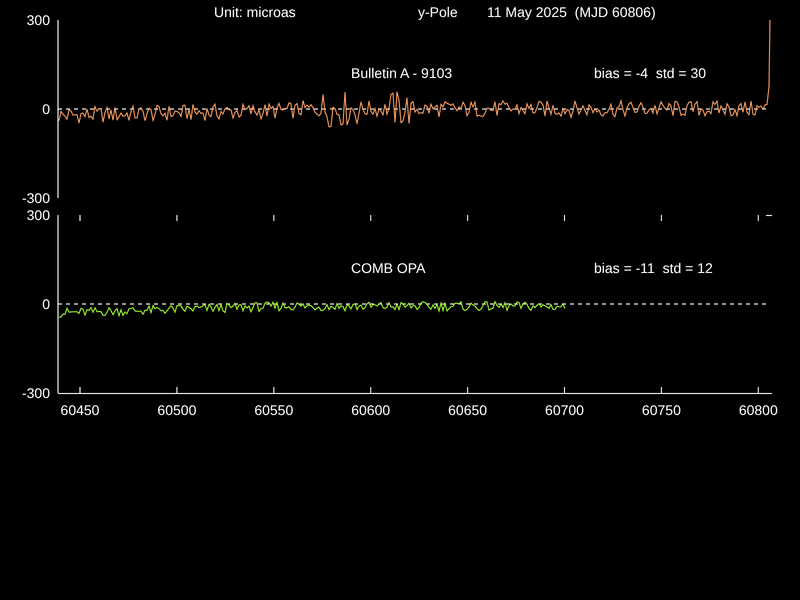  I want to click on x-tick-label: 60450, so click(80, 410).